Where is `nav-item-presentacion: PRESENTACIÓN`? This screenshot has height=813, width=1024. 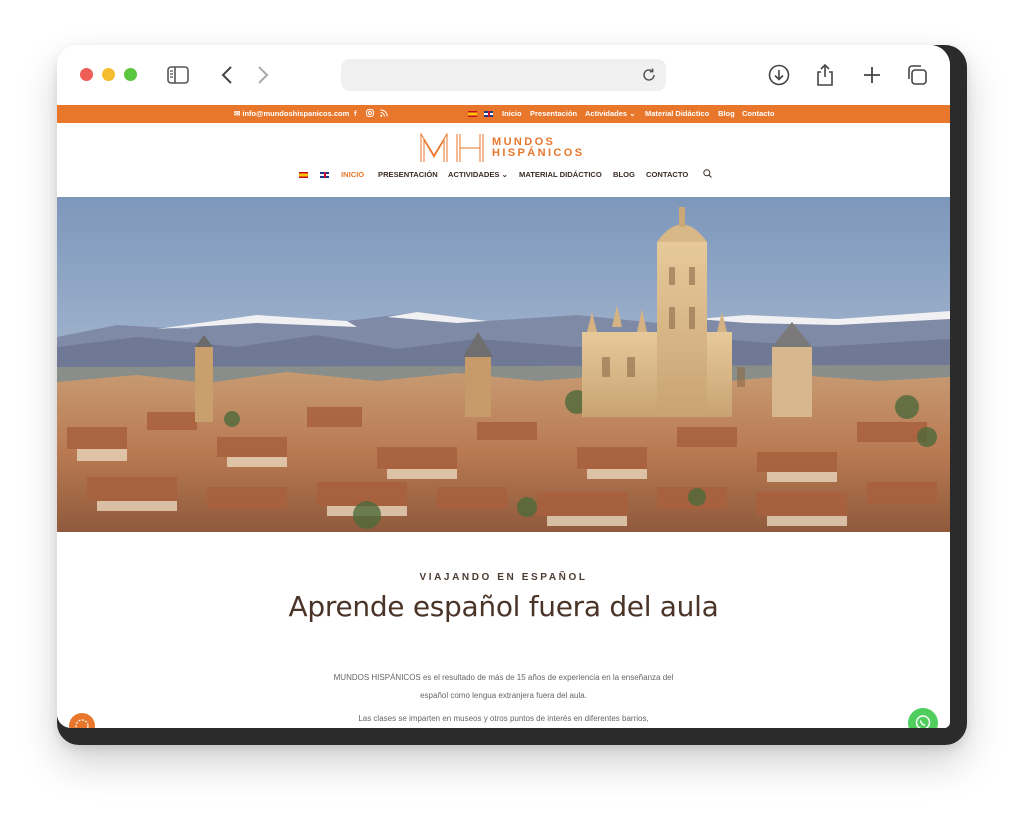
nav-item-presentacion: PRESENTACIÓN is located at coordinates (408, 174).